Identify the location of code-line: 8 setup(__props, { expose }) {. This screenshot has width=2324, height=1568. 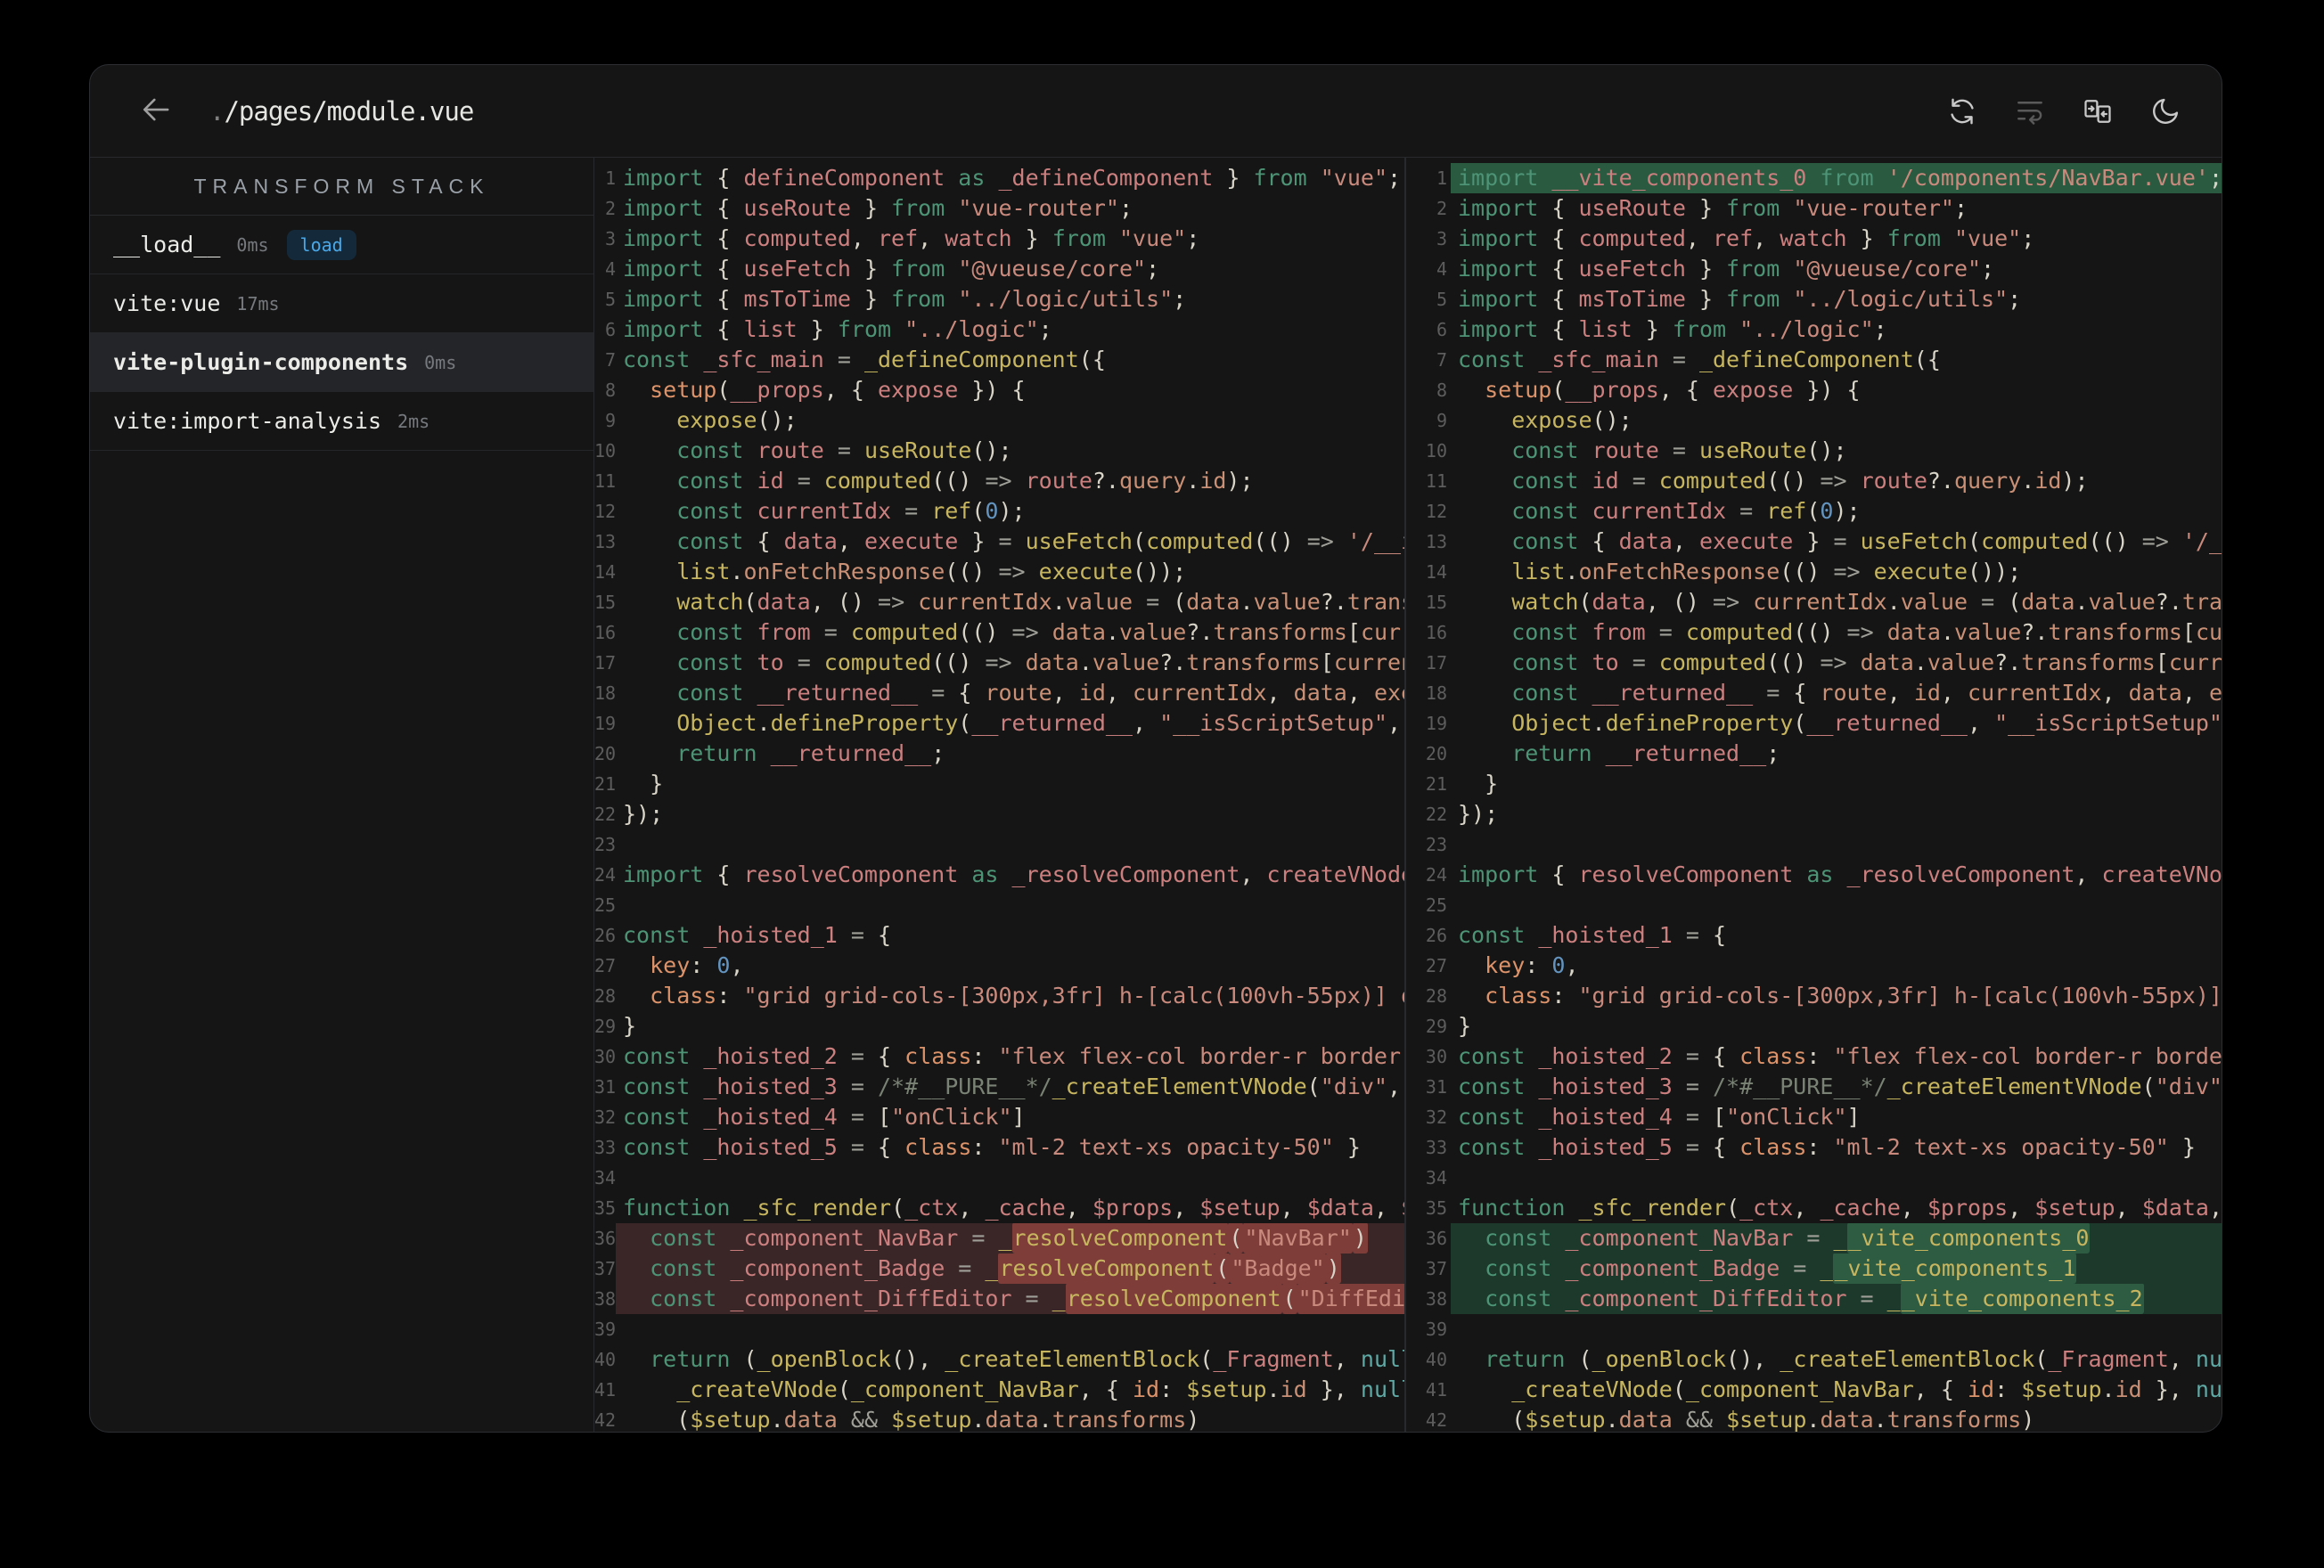
(1814, 390).